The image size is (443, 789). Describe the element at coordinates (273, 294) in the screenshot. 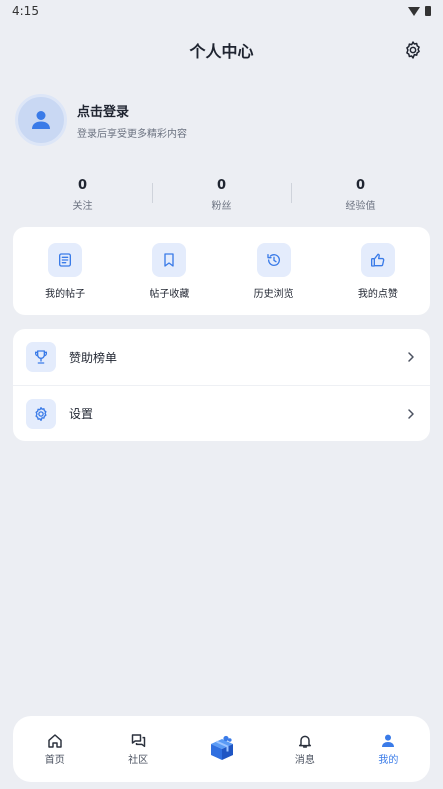

I see `quick-label: 历史浏览` at that location.